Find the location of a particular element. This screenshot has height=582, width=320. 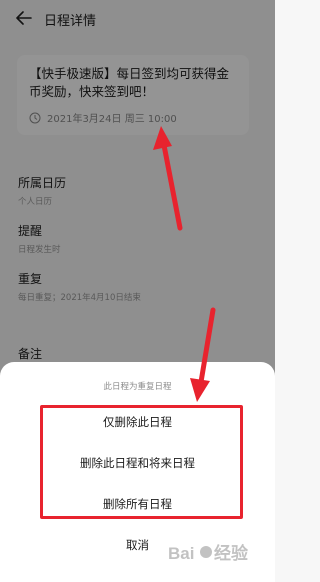

annotation-highlight-box is located at coordinates (141, 462).